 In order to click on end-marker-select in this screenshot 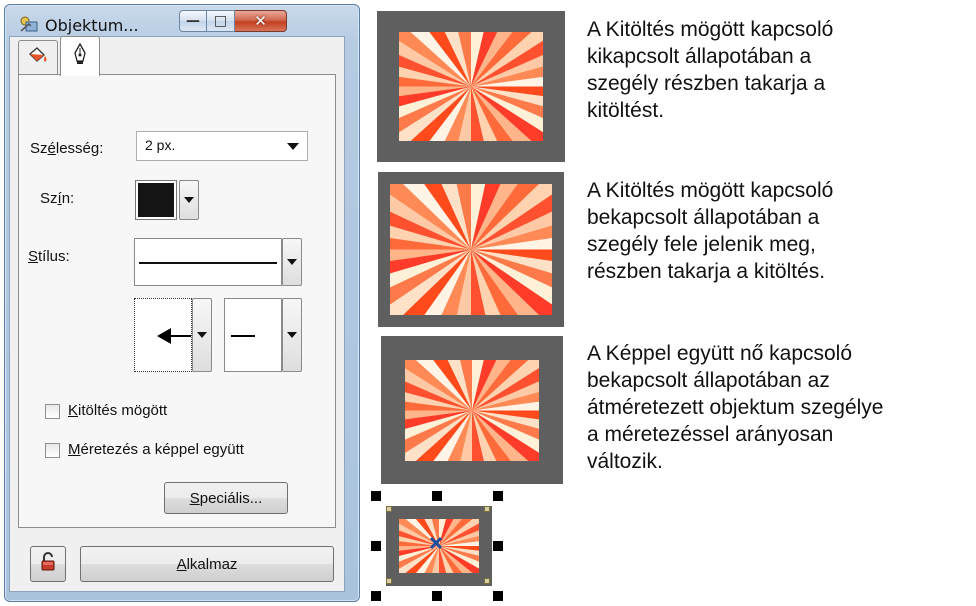, I will do `click(253, 335)`.